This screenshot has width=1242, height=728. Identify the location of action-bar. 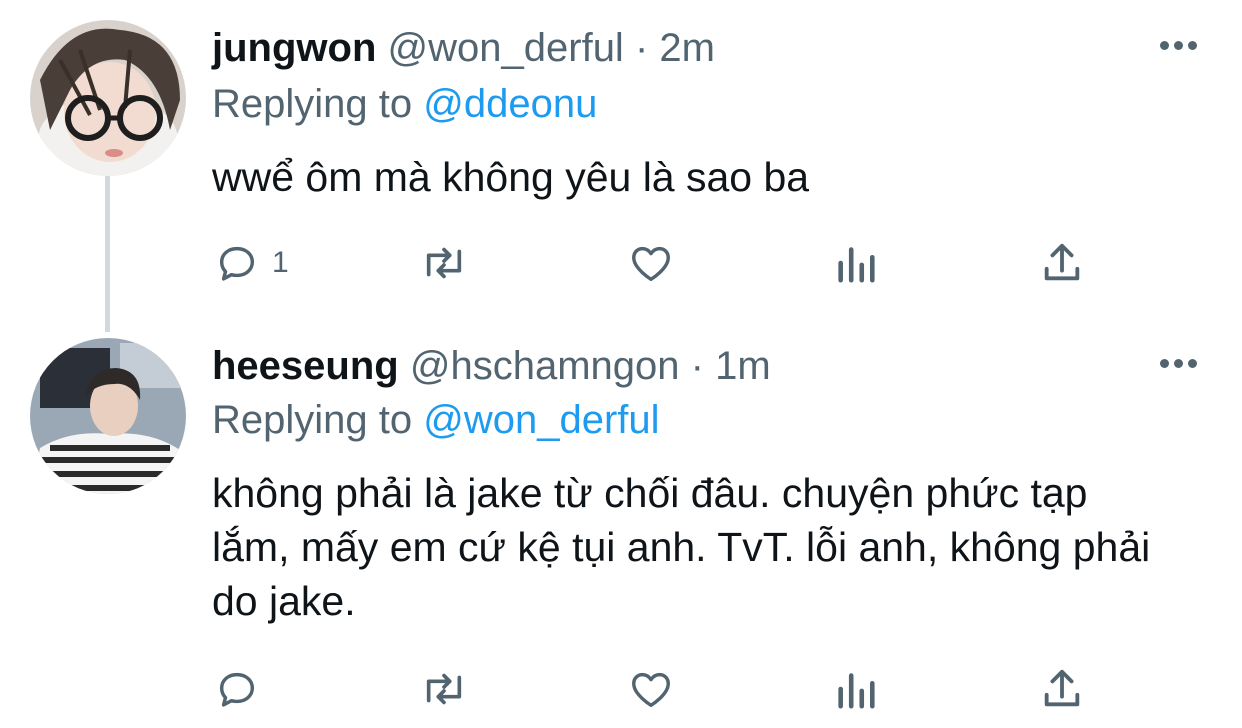
(621, 689).